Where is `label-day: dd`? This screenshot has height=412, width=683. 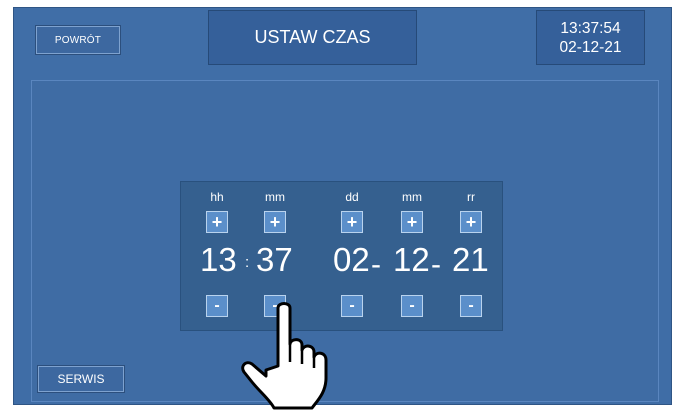 label-day: dd is located at coordinates (352, 197).